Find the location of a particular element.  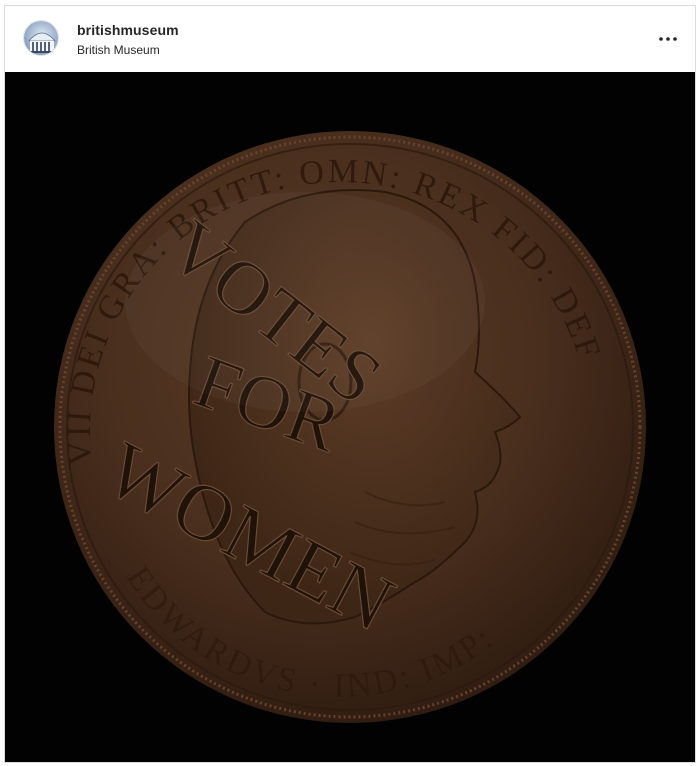

location-link: British Museum is located at coordinates (118, 50).